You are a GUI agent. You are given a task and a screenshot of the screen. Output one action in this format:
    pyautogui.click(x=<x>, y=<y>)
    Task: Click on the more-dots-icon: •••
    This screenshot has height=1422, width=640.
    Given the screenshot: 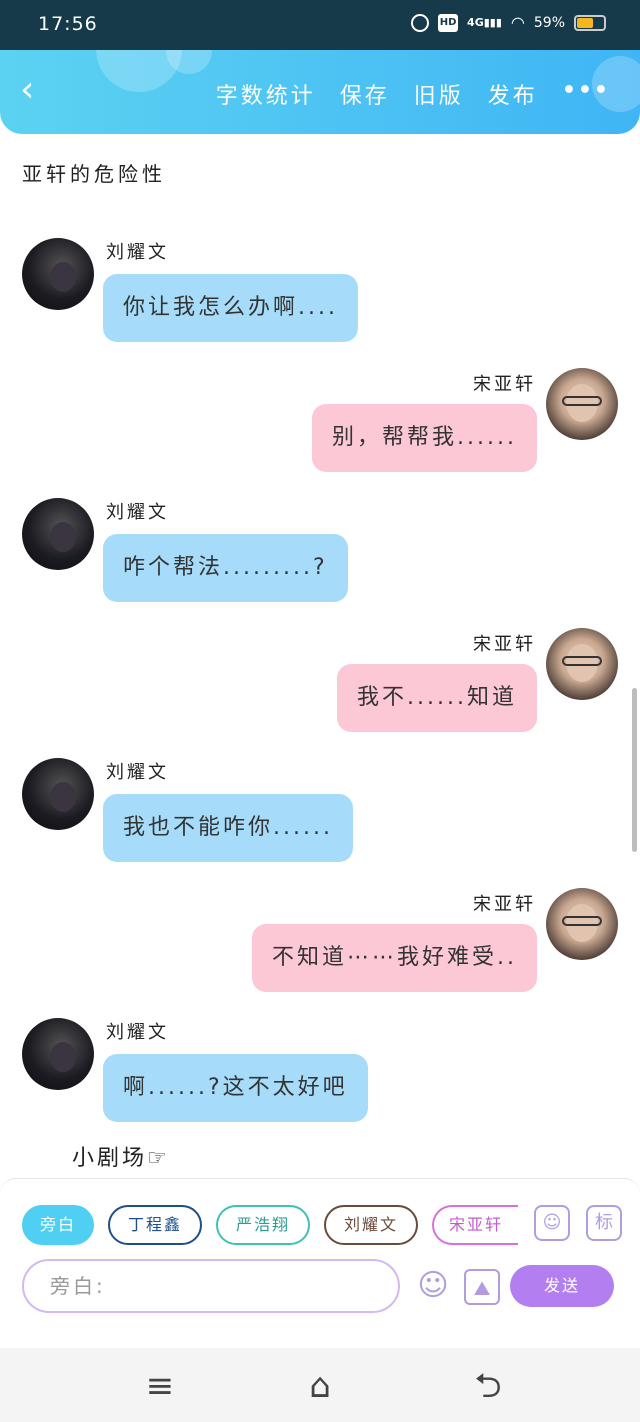 What is the action you would take?
    pyautogui.click(x=586, y=94)
    